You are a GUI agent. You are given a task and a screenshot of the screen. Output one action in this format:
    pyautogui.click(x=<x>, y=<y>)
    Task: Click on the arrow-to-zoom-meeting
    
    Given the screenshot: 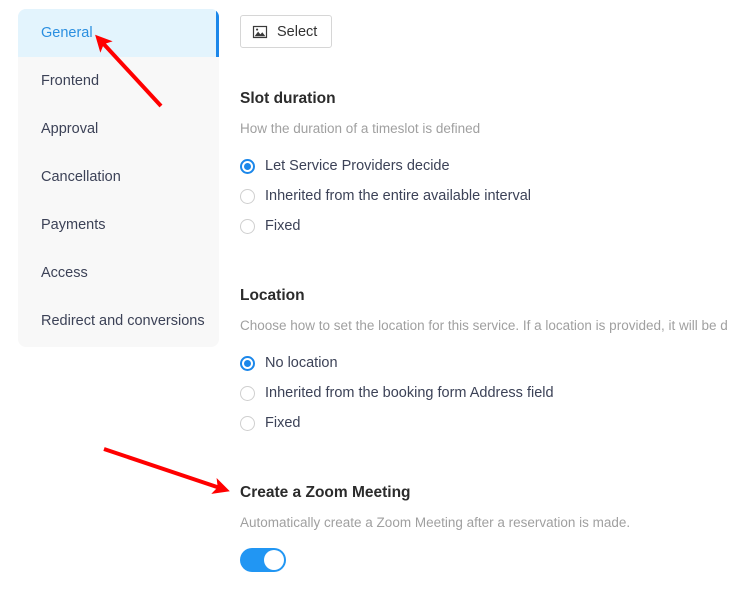 What is the action you would take?
    pyautogui.click(x=166, y=470)
    